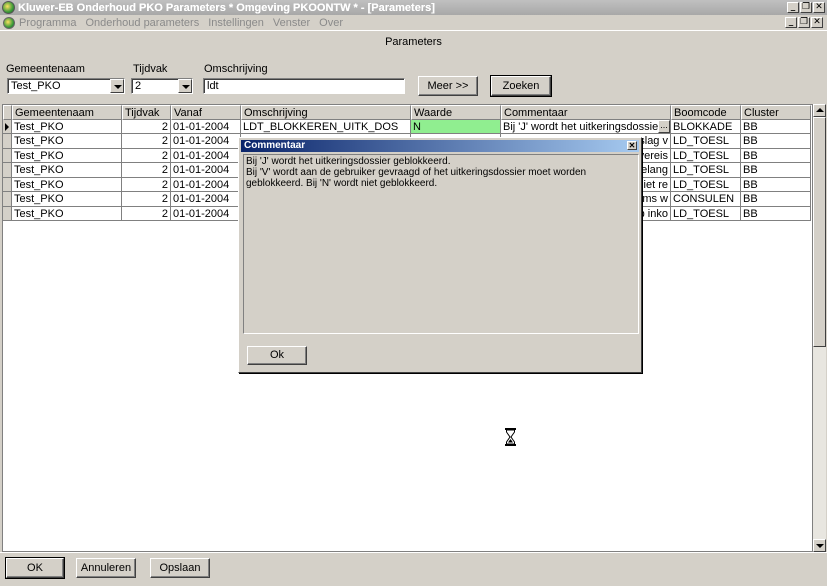  I want to click on child-close-button: ✕, so click(817, 22).